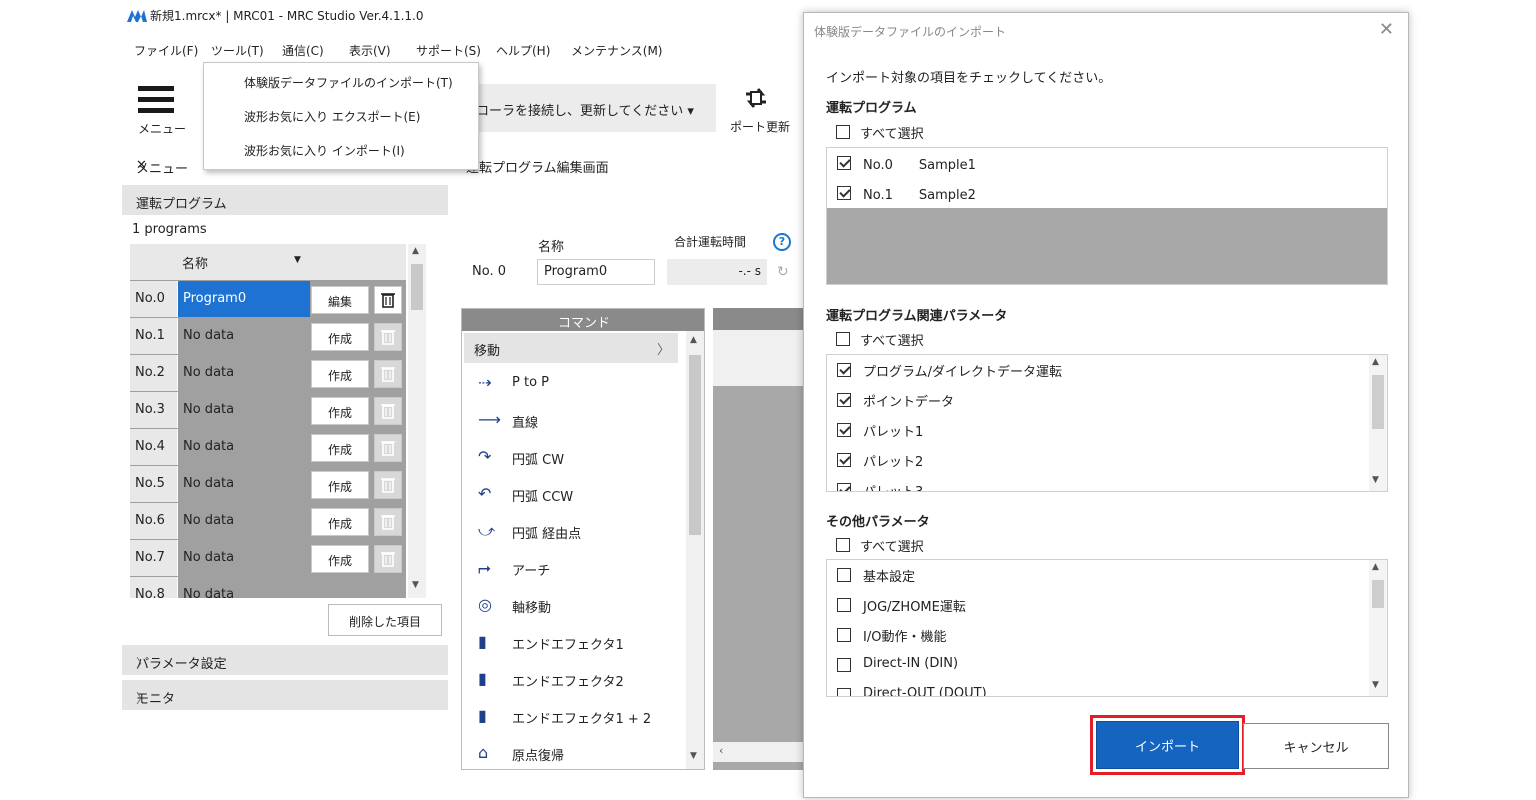 This screenshot has width=1536, height=800. Describe the element at coordinates (195, 262) in the screenshot. I see `column-header-name: 名称` at that location.